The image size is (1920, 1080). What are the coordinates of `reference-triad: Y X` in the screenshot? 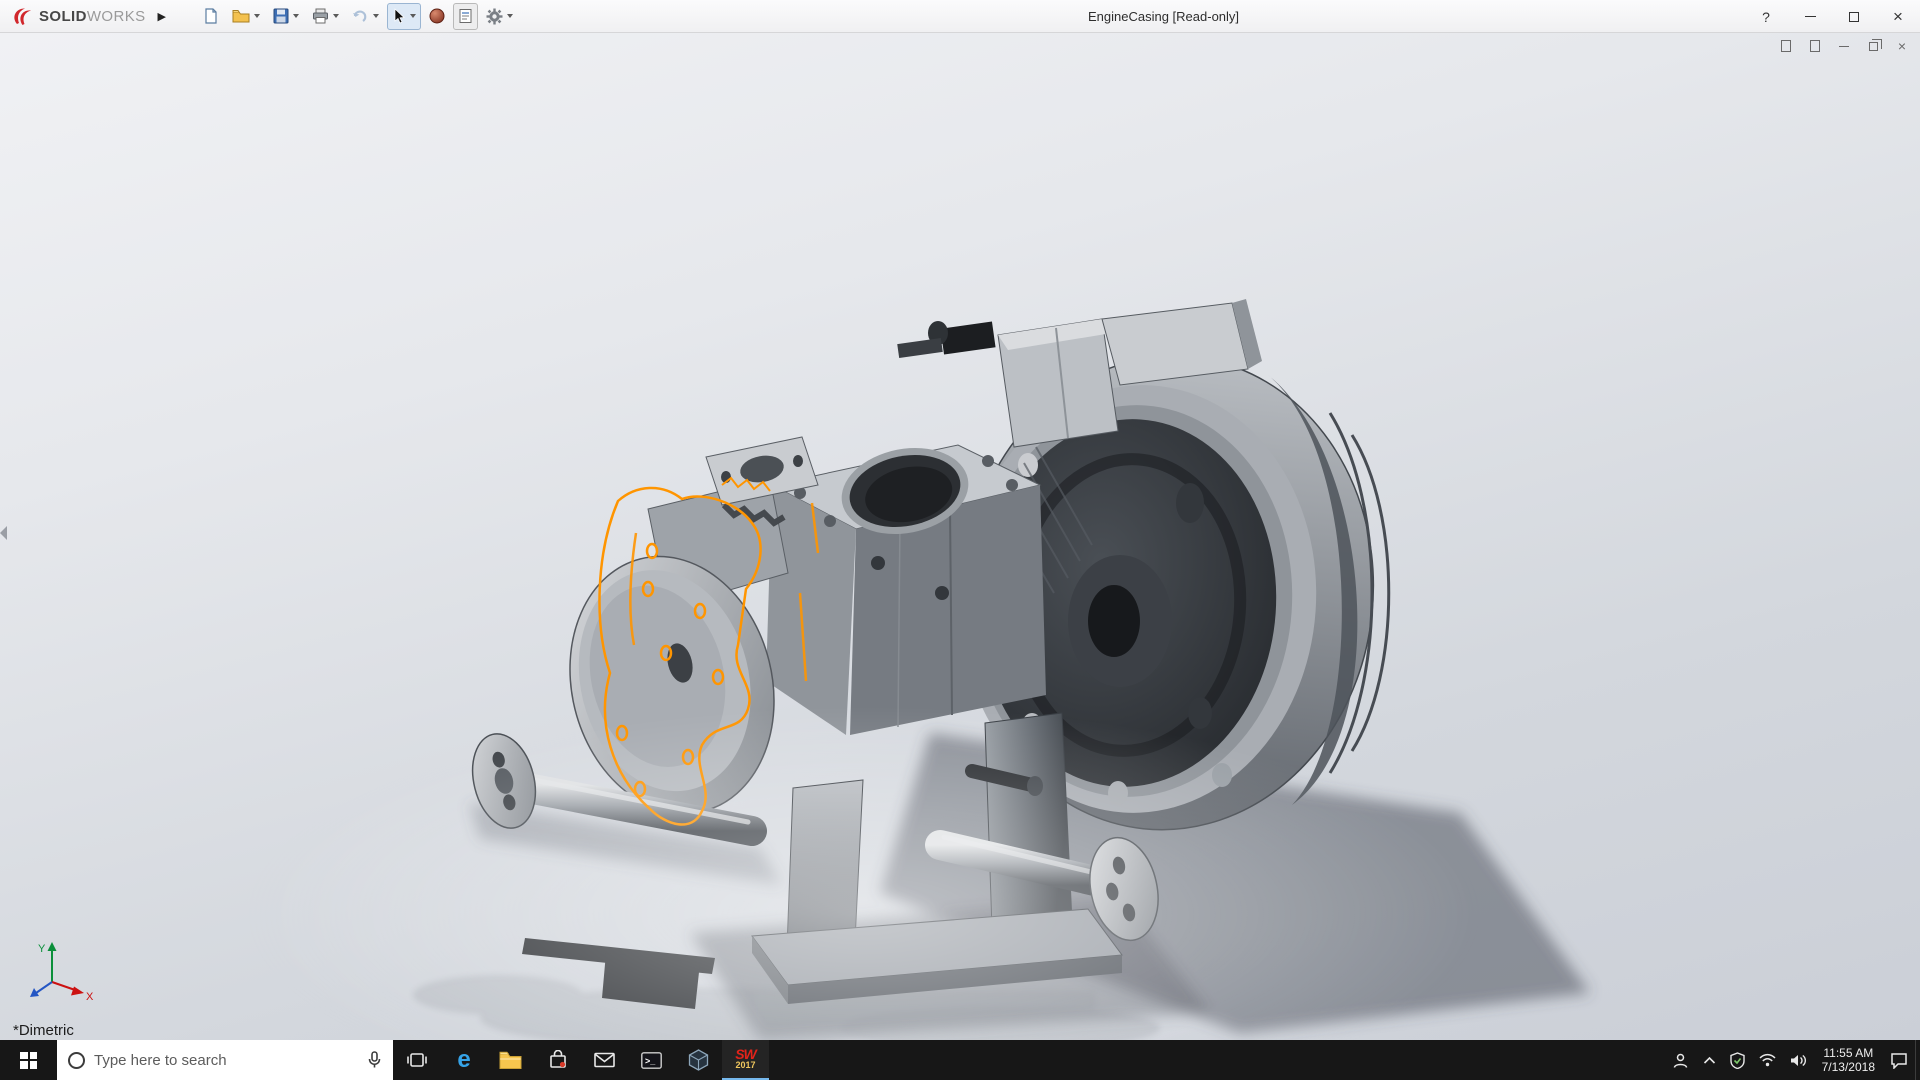 It's located at (62, 972).